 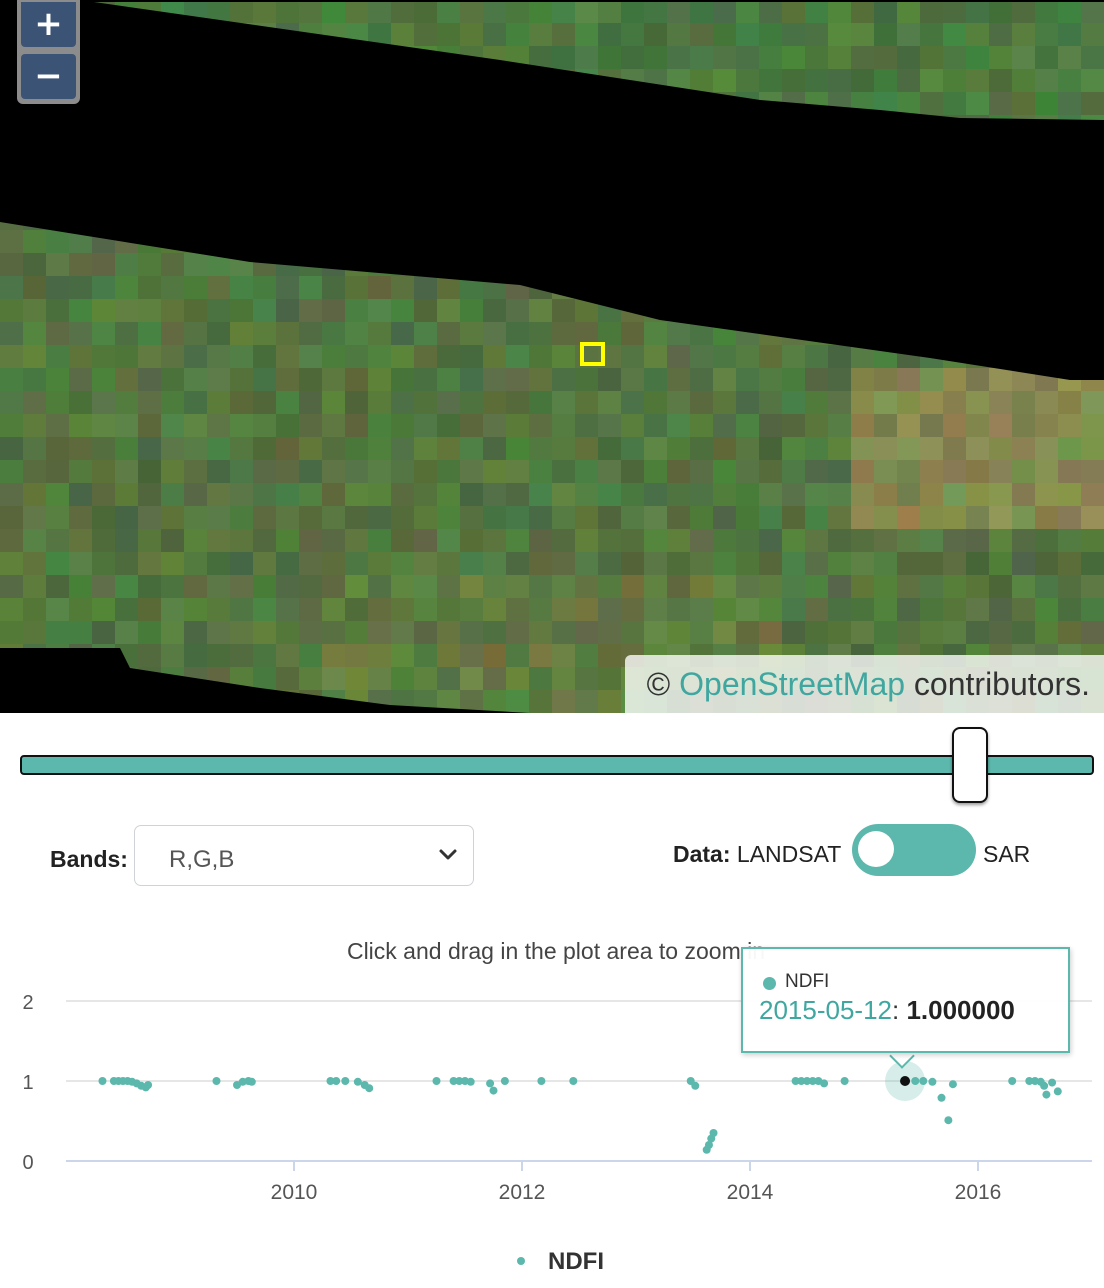 I want to click on bands-select-value: R,G,B, so click(x=202, y=859).